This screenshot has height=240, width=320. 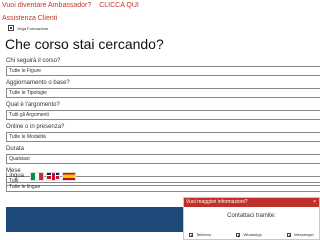 I want to click on field-modalita: Online o in presenza? Tutte le Modalità, so click(x=163, y=134).